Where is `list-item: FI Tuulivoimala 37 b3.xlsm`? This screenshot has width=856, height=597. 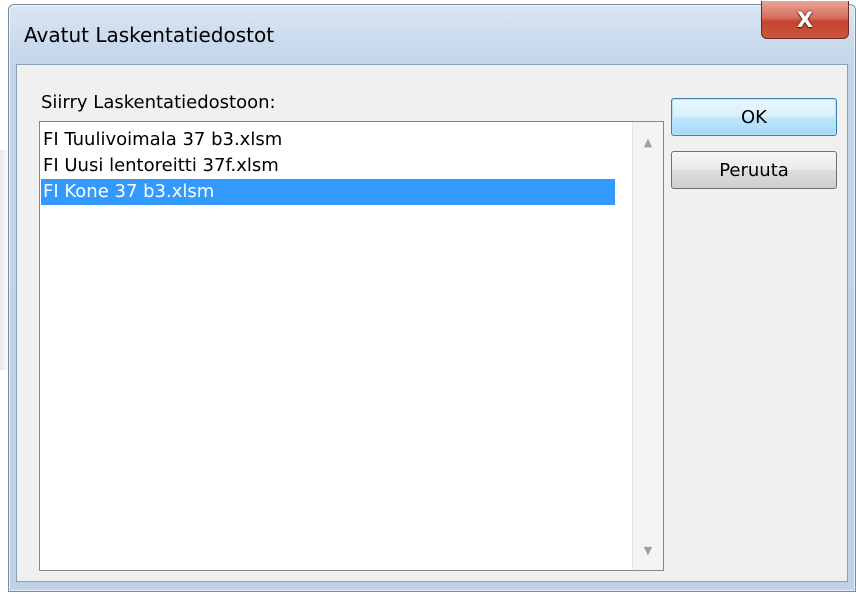 list-item: FI Tuulivoimala 37 b3.xlsm is located at coordinates (328, 140).